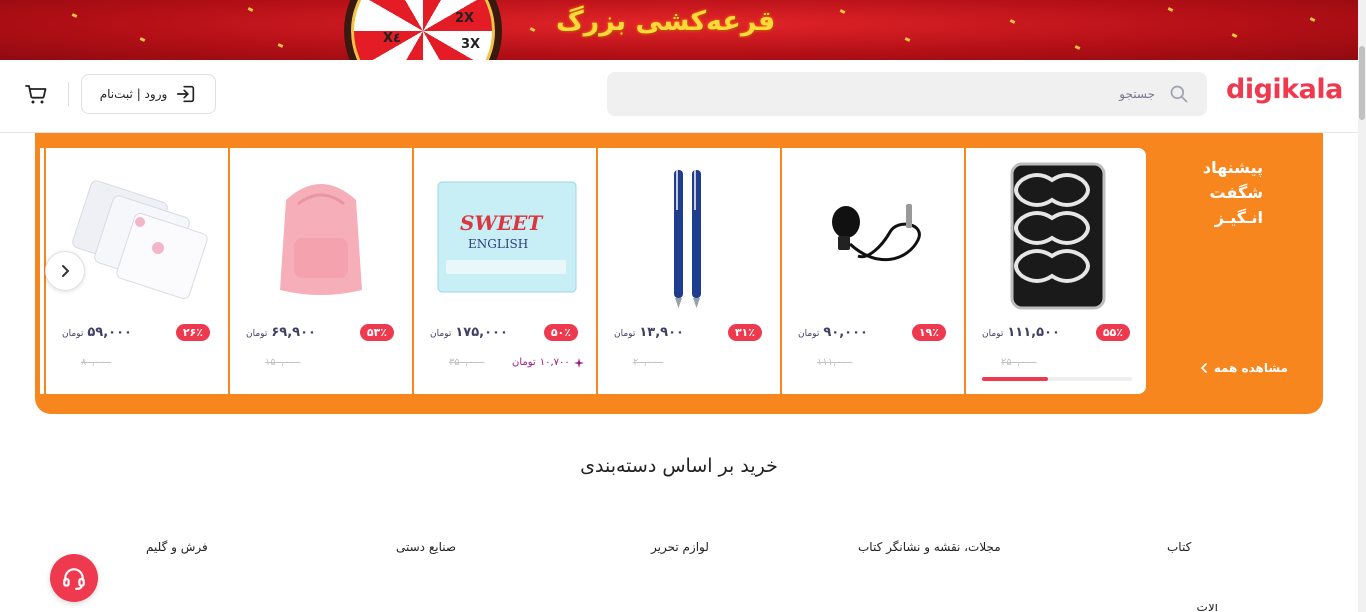 The width and height of the screenshot is (1366, 612). I want to click on product-image-blue-pens, so click(689, 235).